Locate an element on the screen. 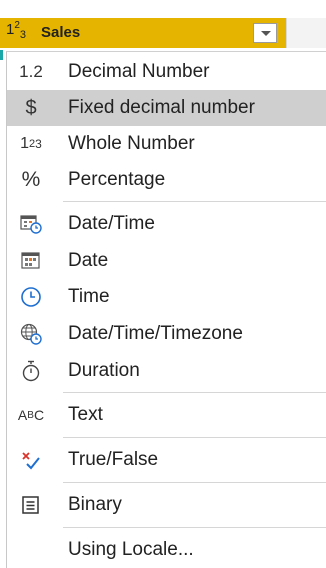 Image resolution: width=326 pixels, height=568 pixels. decimal-icon: 1.2 is located at coordinates (31, 71).